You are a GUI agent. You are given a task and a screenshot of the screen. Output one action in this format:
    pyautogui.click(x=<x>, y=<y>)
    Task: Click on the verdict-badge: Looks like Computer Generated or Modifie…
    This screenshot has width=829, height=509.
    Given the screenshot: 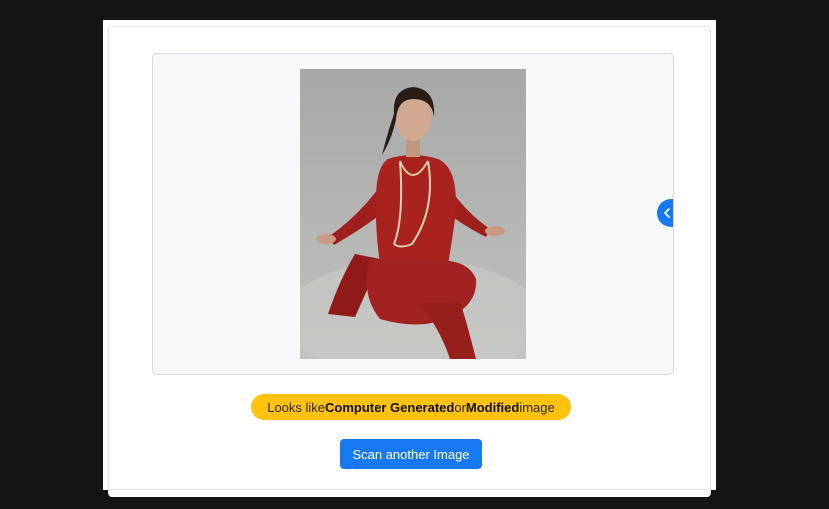 What is the action you would take?
    pyautogui.click(x=411, y=407)
    